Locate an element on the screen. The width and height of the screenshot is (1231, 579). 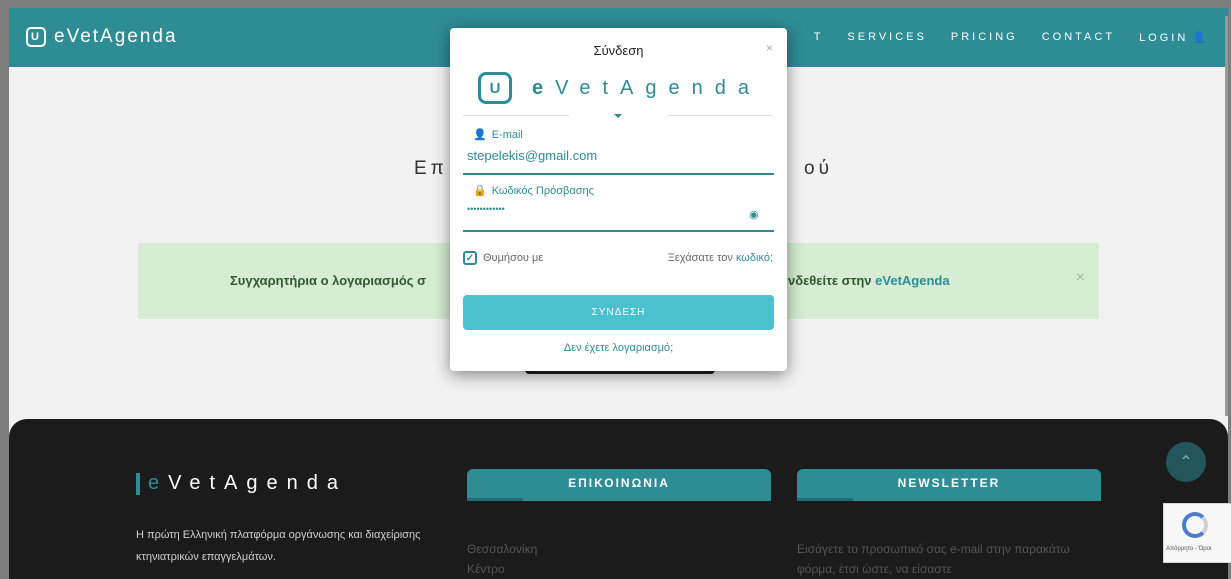
footer-contact-bar is located at coordinates (495, 499).